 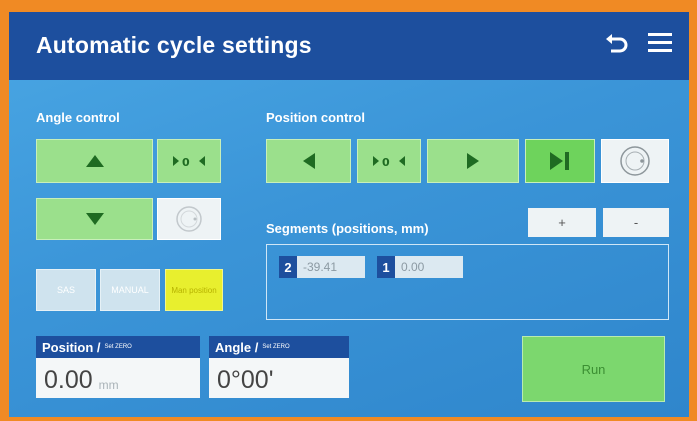 I want to click on angle-set-zero-label: Set ZERO, so click(x=275, y=347).